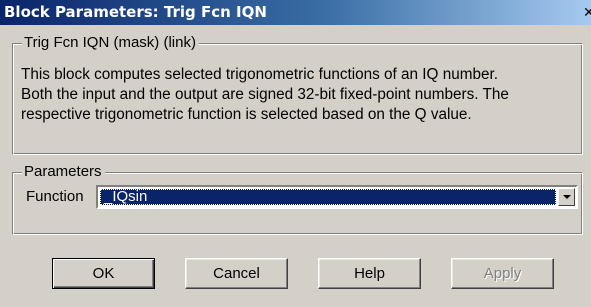 This screenshot has height=307, width=591. Describe the element at coordinates (110, 43) in the screenshot. I see `description-group-legend: Trig Fcn IQN (mask) (link)` at that location.